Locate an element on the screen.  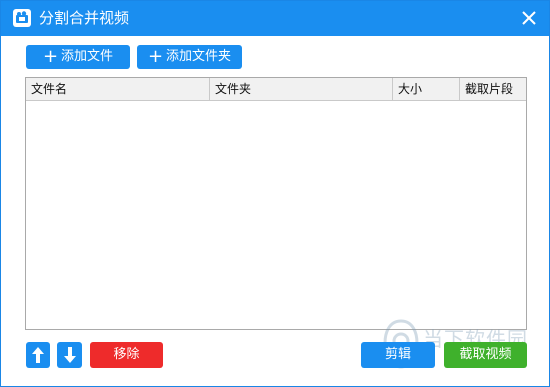
column-header-clip-segment: 截取片段 is located at coordinates (493, 89).